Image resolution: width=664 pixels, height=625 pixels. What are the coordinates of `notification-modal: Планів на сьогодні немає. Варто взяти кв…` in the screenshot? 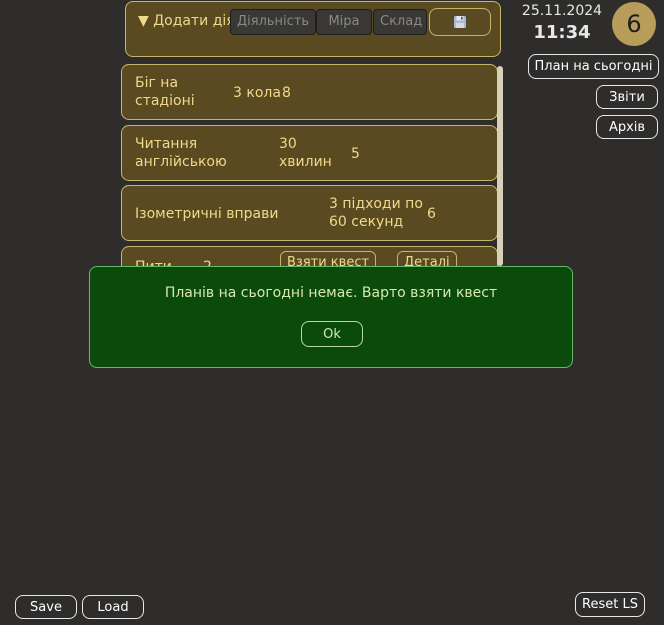 It's located at (331, 317).